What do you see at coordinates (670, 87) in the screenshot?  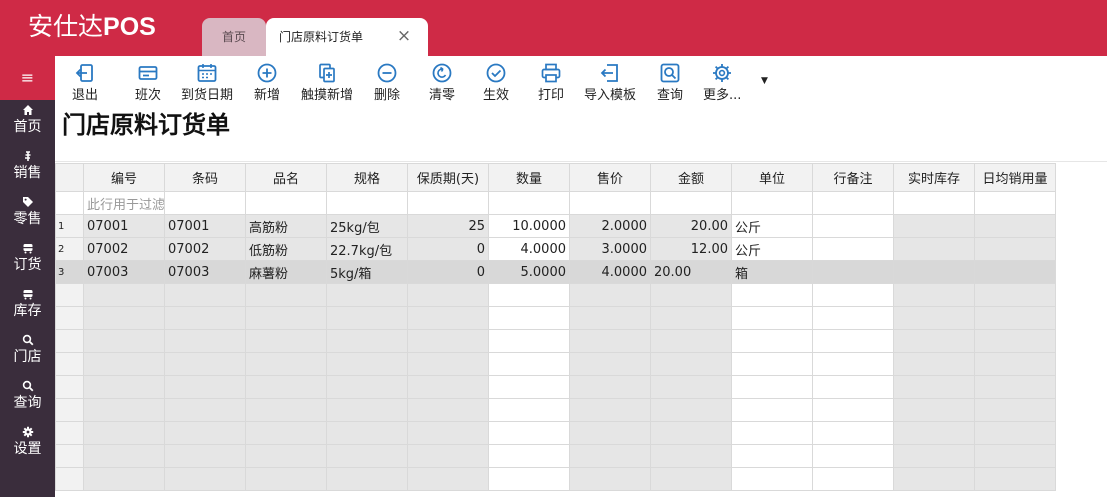 I see `query-button: 查询` at bounding box center [670, 87].